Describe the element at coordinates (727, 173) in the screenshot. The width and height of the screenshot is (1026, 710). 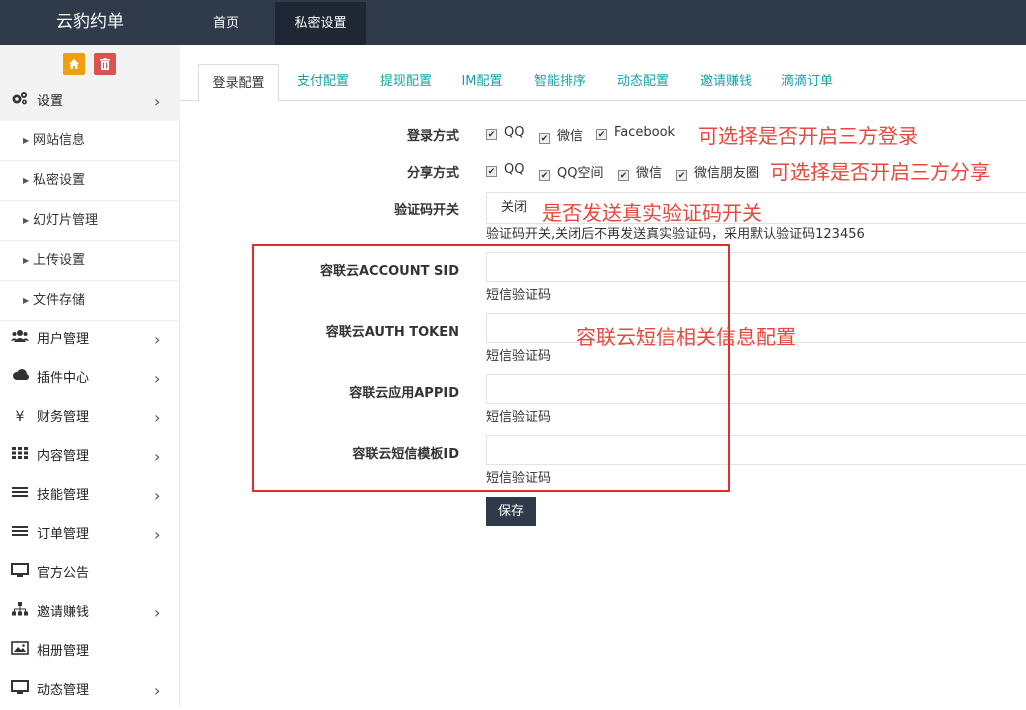
I see `checkbox-label: 微信朋友圈` at that location.